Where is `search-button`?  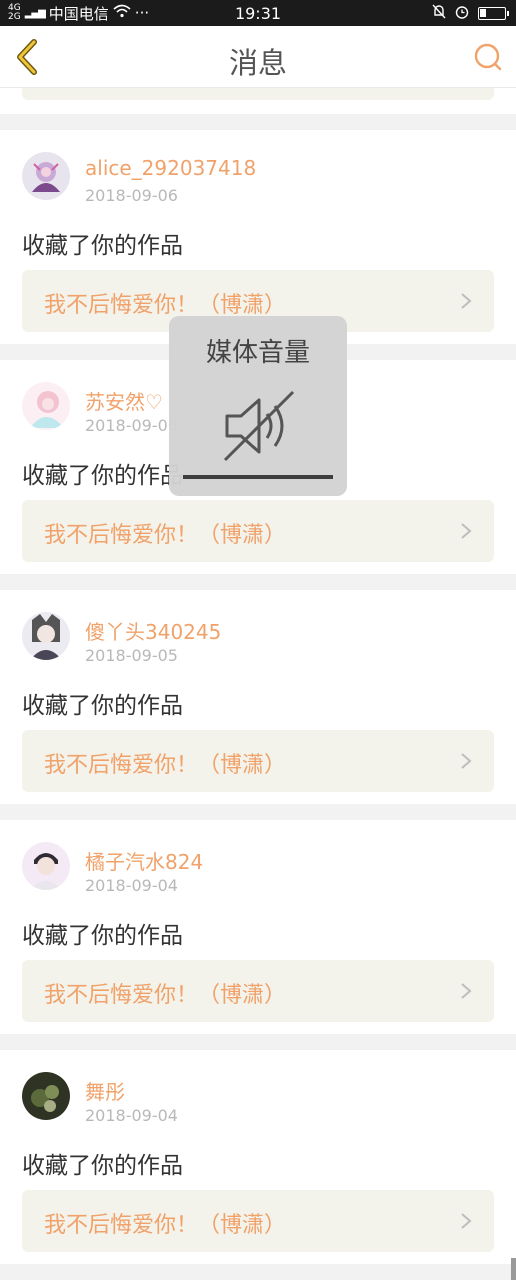
search-button is located at coordinates (488, 57).